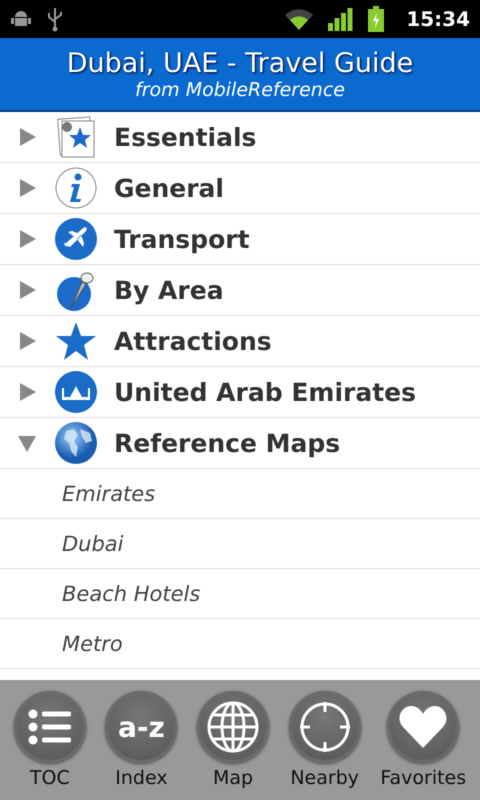  I want to click on list-icon, so click(50, 727).